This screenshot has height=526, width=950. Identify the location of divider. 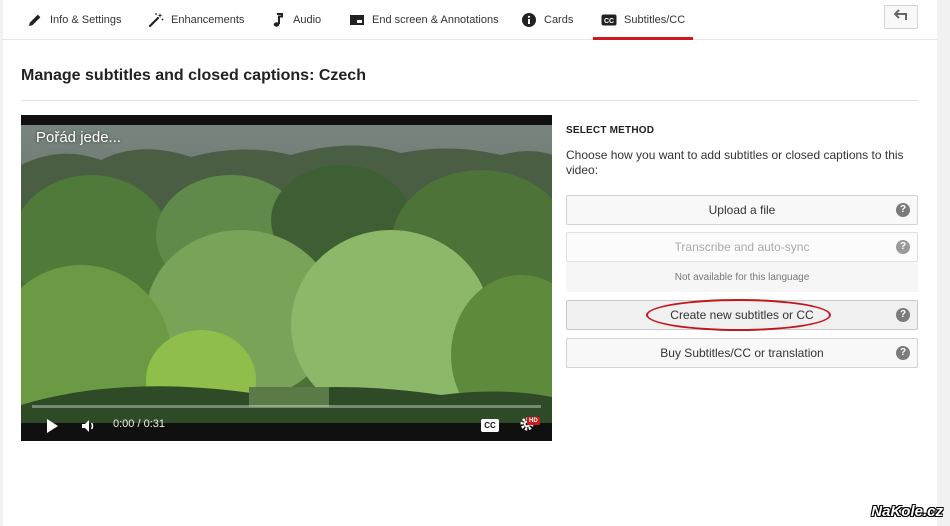
(469, 100).